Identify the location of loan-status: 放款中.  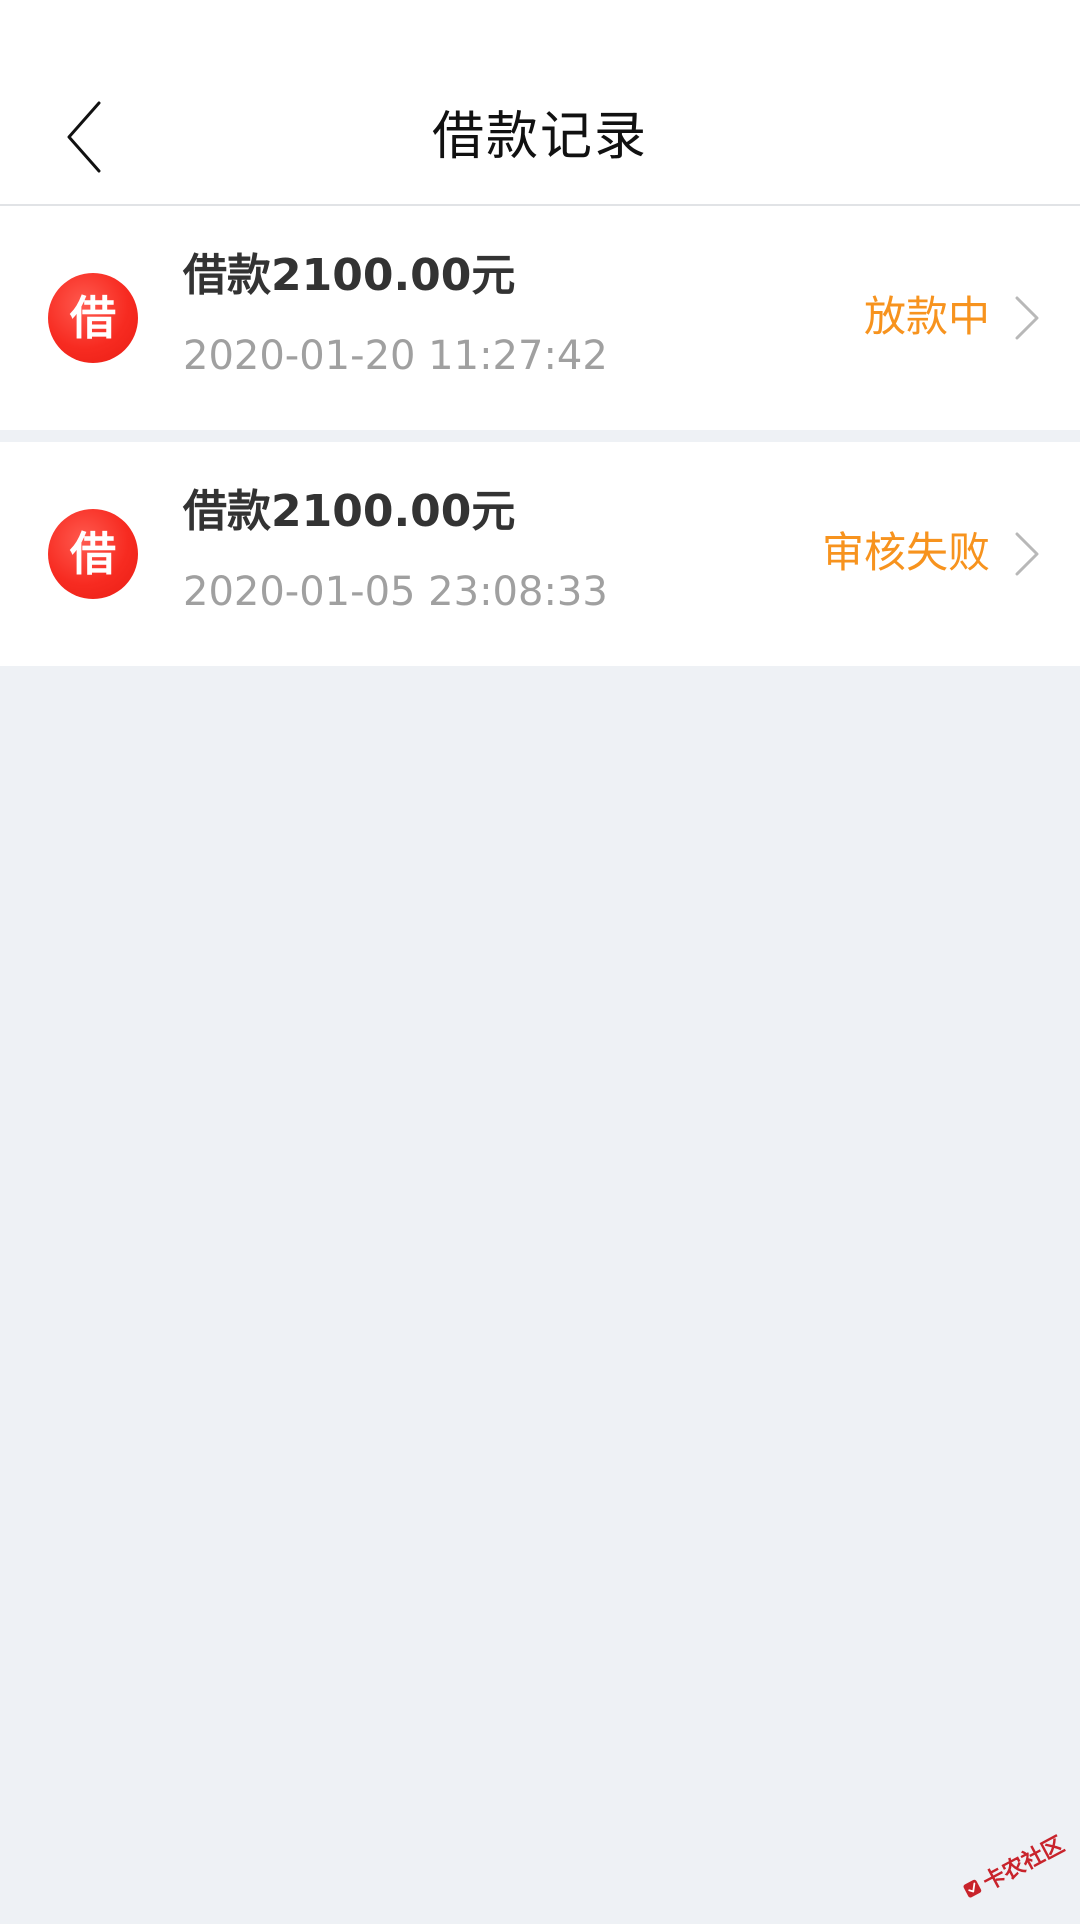
(926, 316).